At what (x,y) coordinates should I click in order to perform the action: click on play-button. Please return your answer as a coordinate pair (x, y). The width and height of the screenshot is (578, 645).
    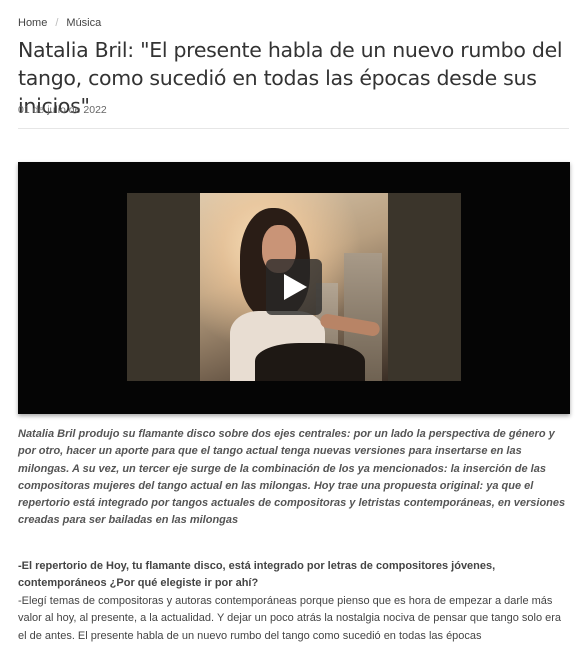
    Looking at the image, I should click on (294, 287).